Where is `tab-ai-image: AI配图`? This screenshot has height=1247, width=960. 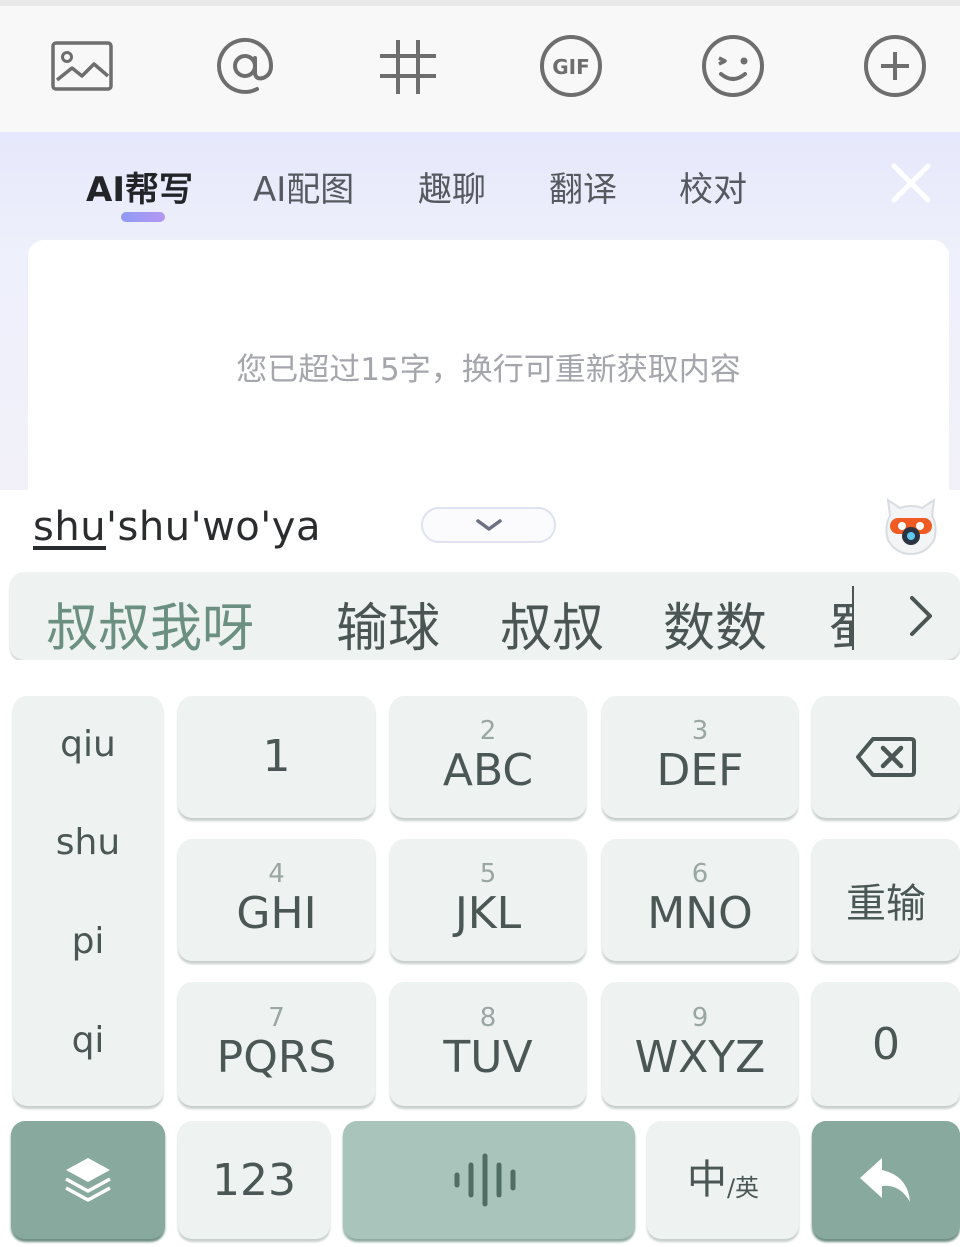
tab-ai-image: AI配图 is located at coordinates (303, 186).